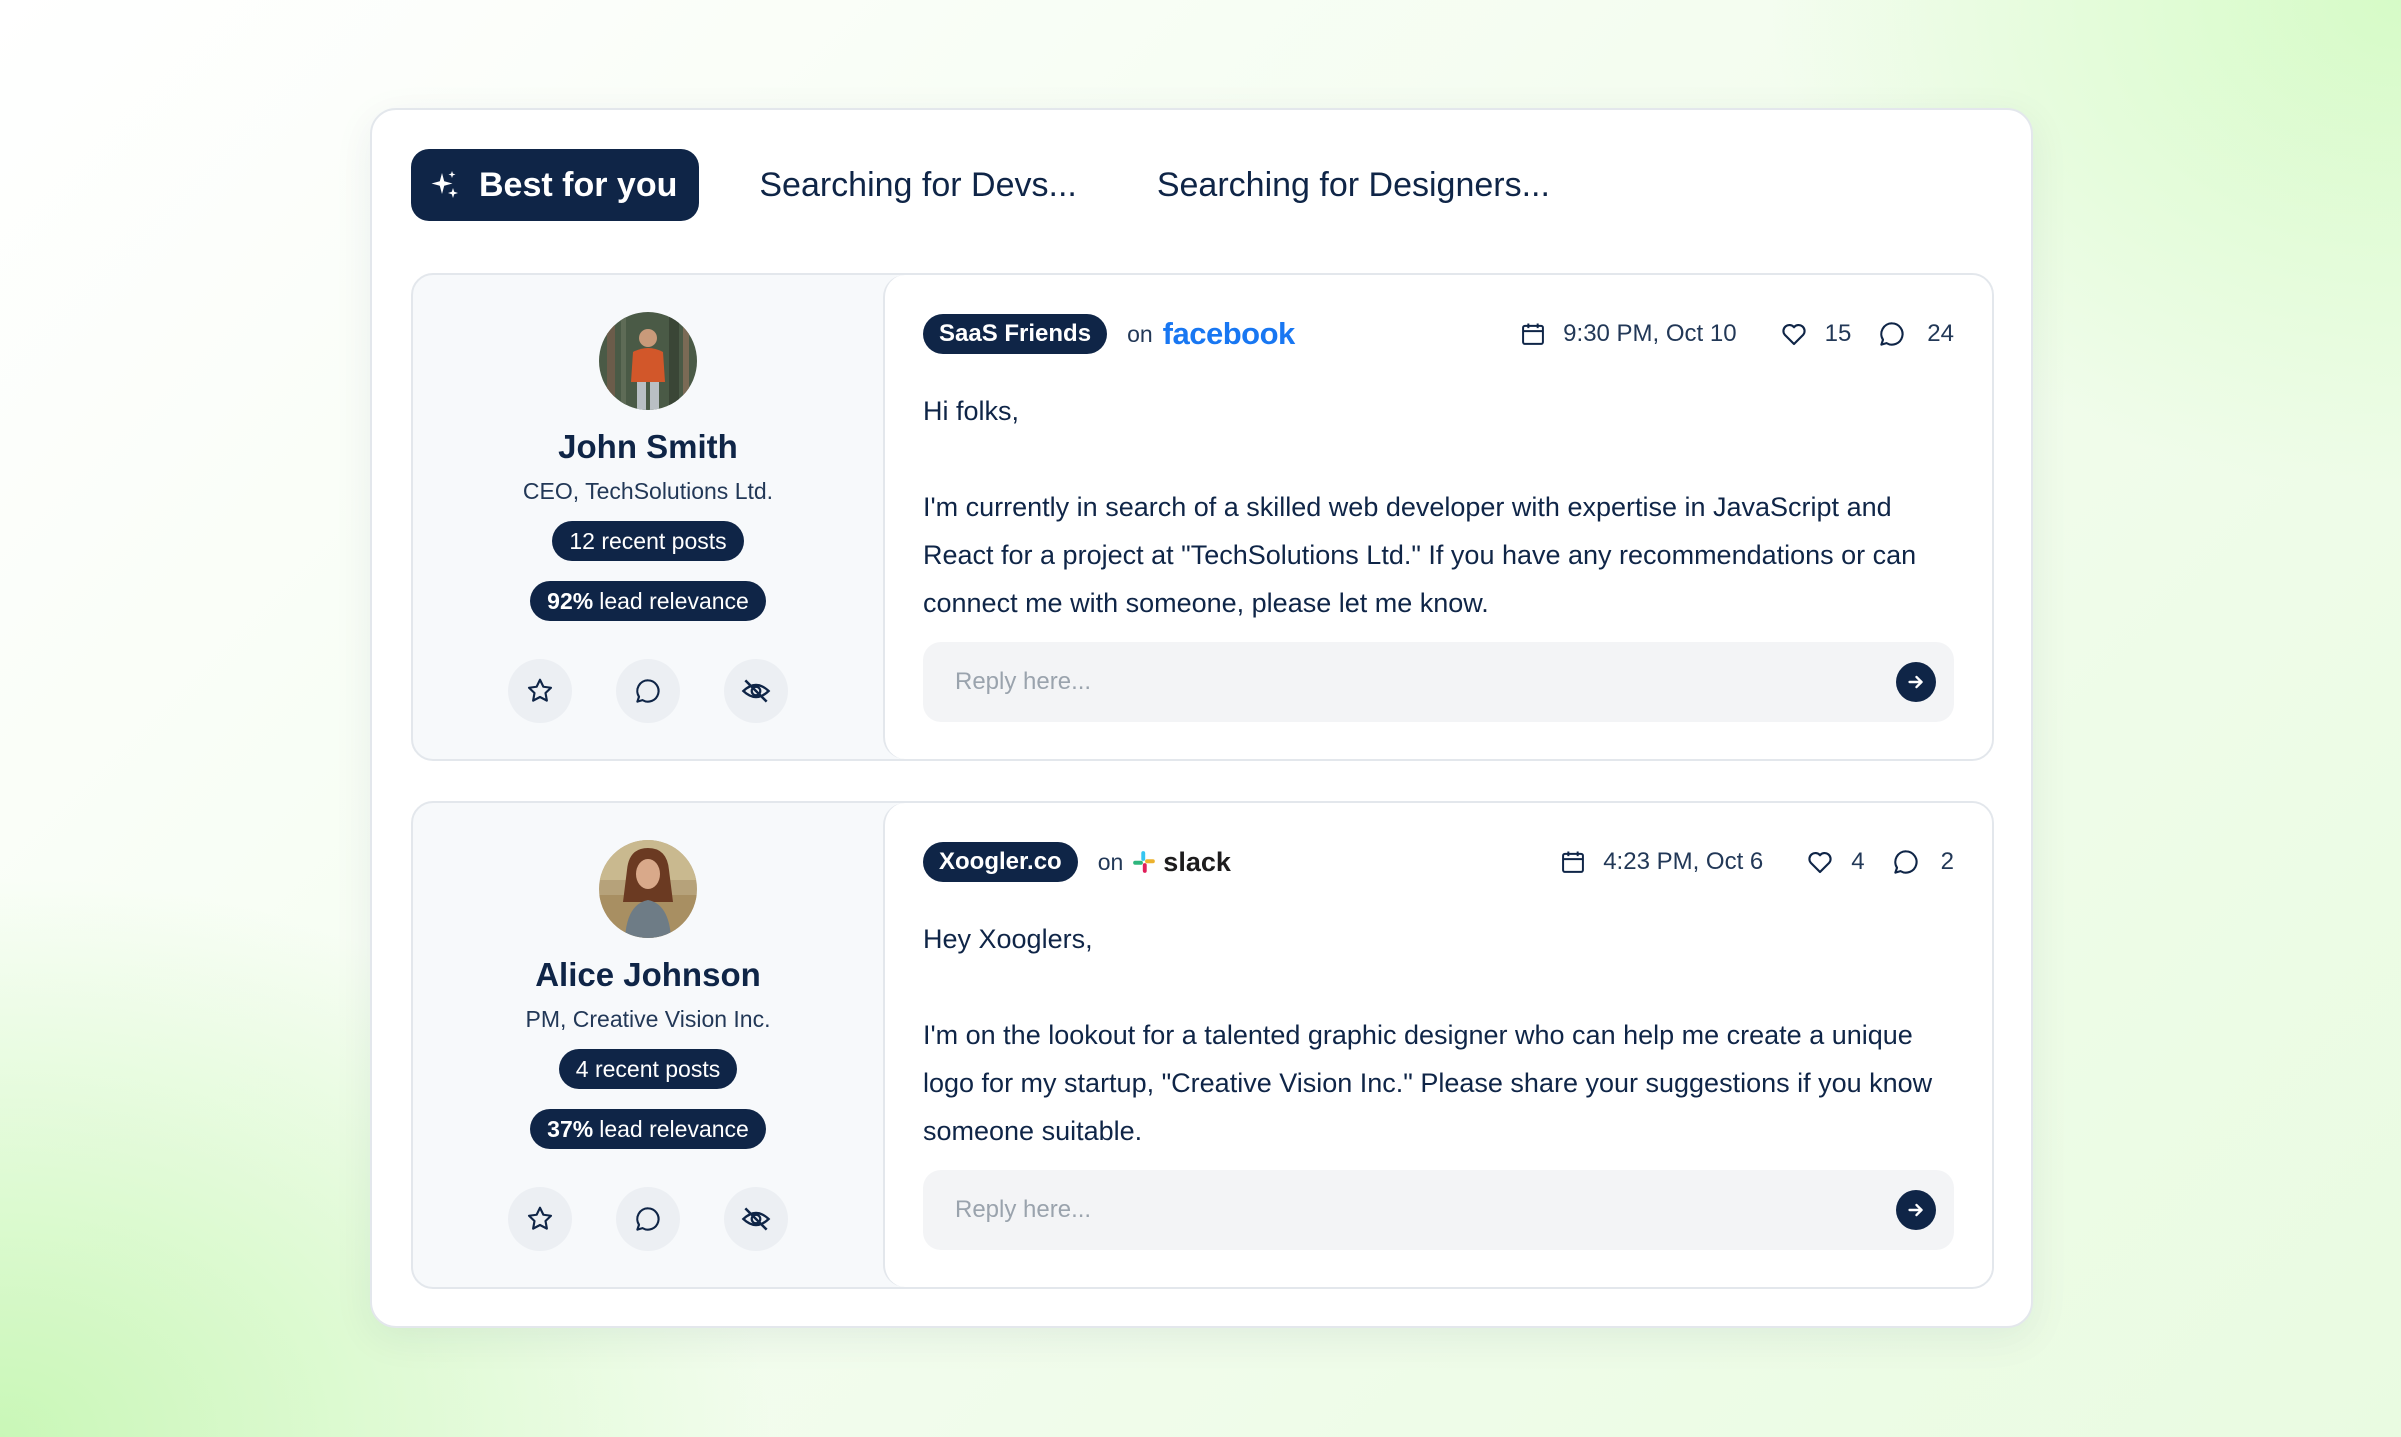 The width and height of the screenshot is (2401, 1437). I want to click on lead-role: CEO, TechSolutions Ltd., so click(648, 491).